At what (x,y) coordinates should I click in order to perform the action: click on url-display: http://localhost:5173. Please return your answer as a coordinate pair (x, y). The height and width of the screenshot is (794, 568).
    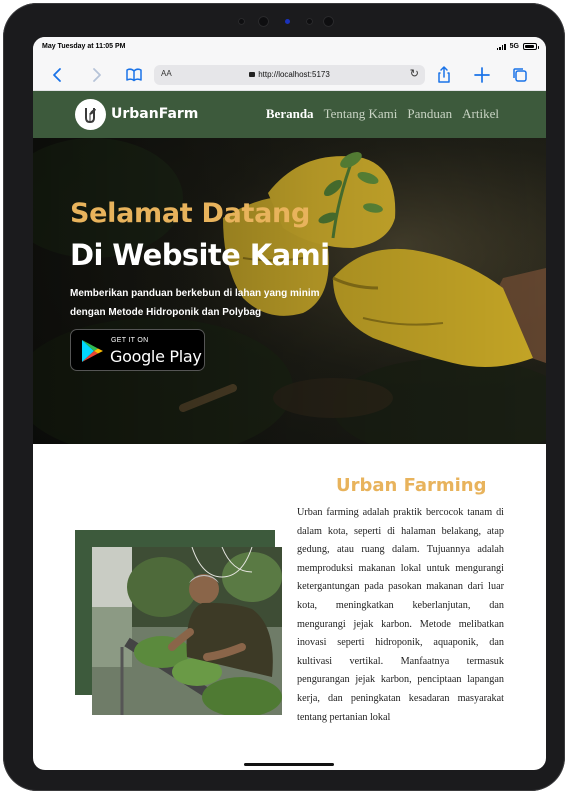
    Looking at the image, I should click on (289, 74).